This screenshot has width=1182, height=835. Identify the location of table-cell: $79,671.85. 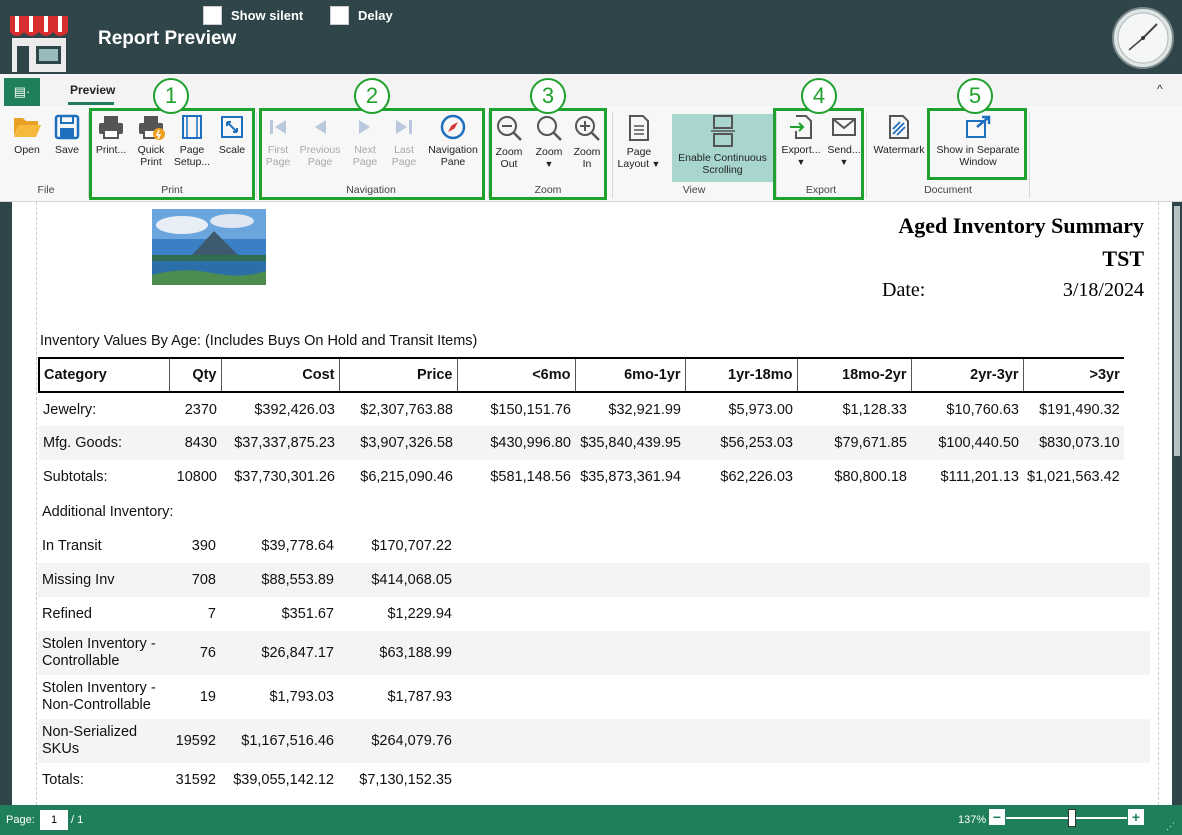
(854, 443).